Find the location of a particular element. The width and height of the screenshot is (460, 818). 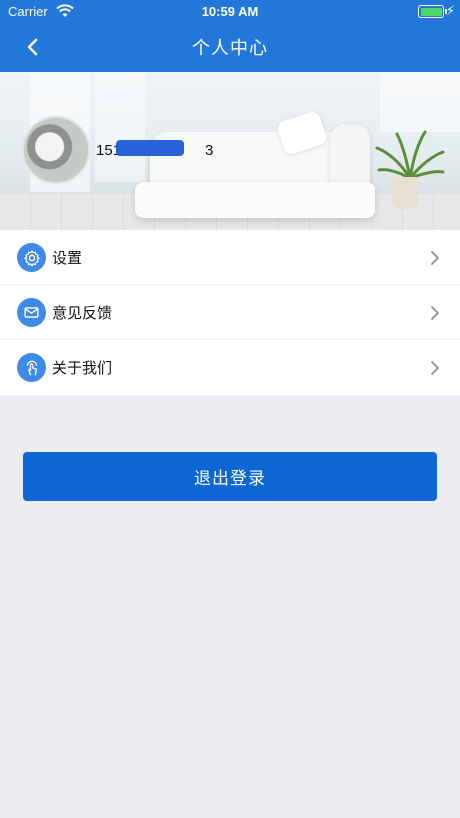

menu-item-settings: 设置 is located at coordinates (230, 257).